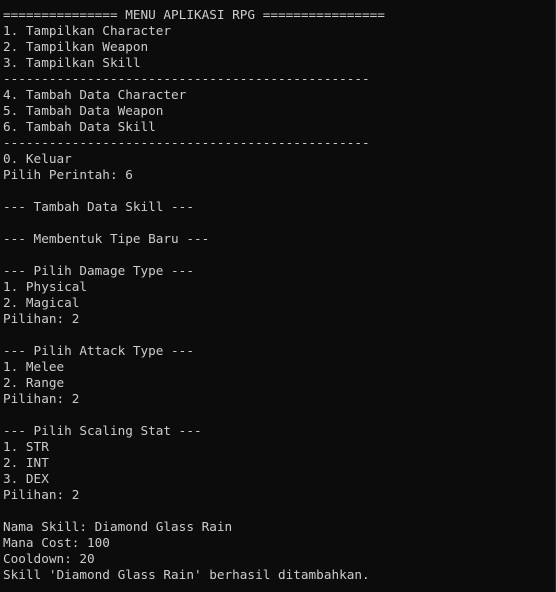  Describe the element at coordinates (98, 350) in the screenshot. I see `section-heading-attack-type: --- Pilih Attack Type ---` at that location.